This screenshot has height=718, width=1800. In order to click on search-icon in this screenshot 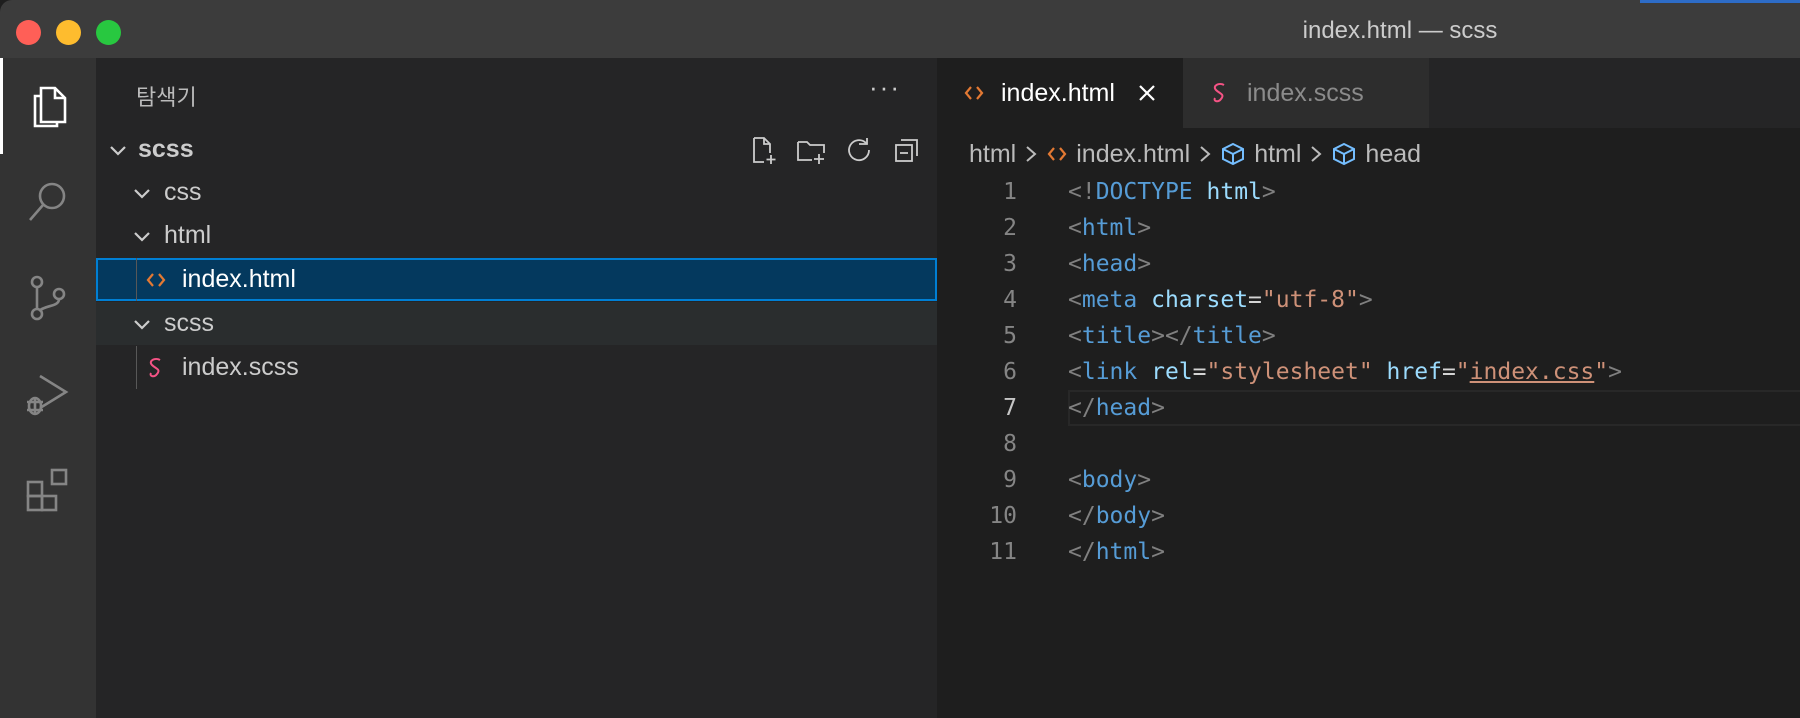, I will do `click(47, 201)`.